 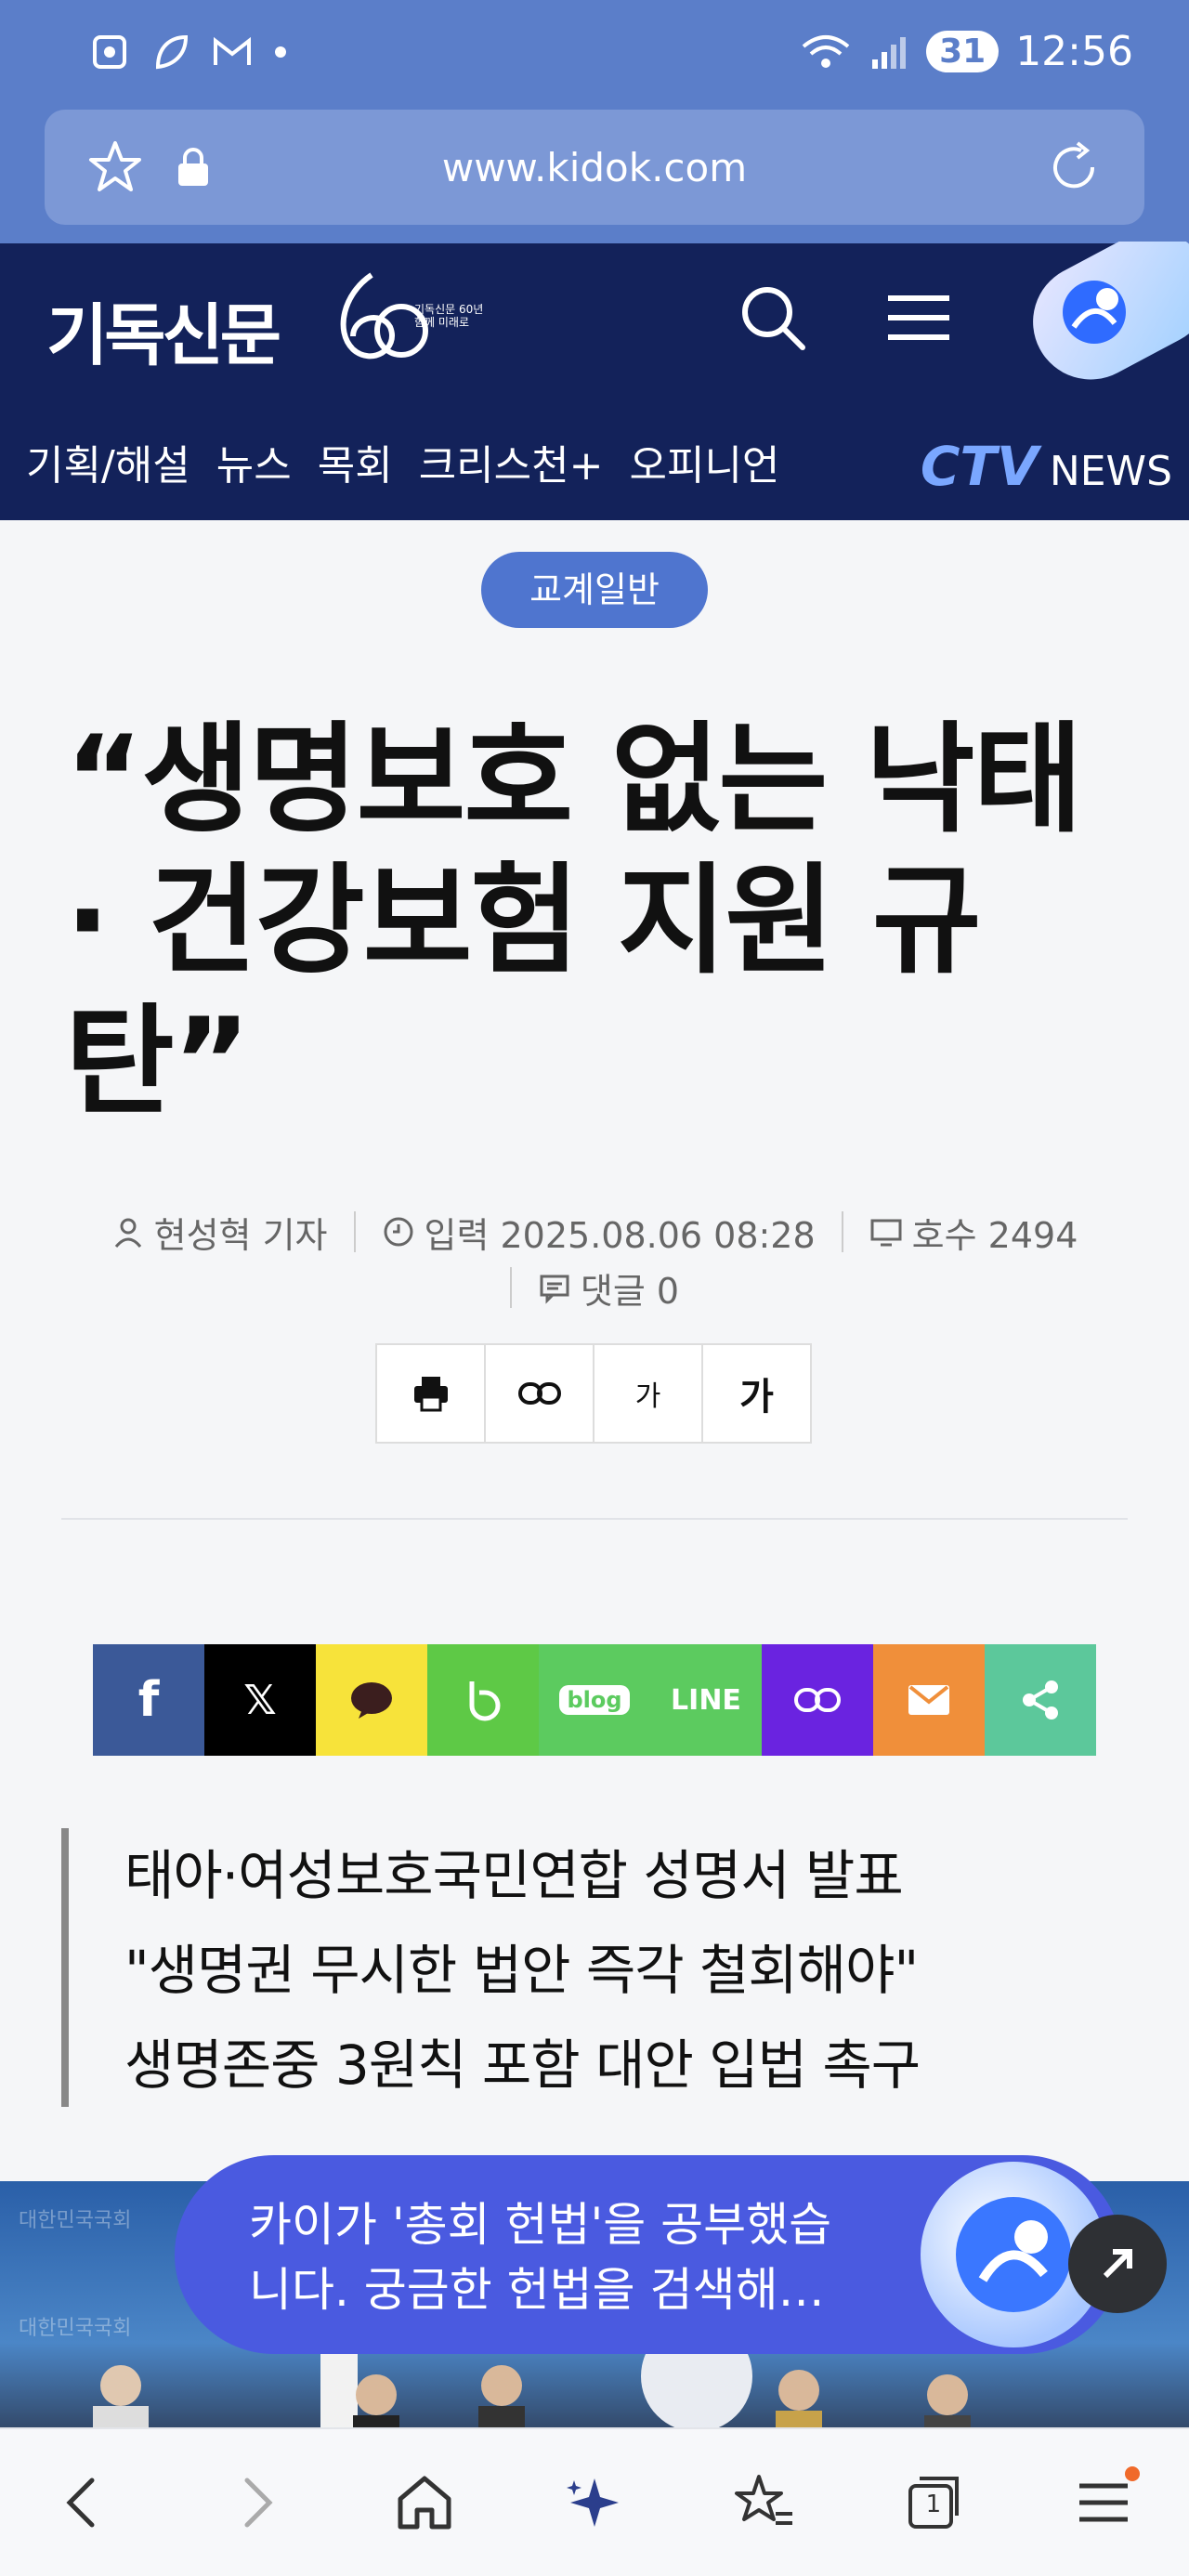 What do you see at coordinates (1074, 167) in the screenshot?
I see `reload-icon` at bounding box center [1074, 167].